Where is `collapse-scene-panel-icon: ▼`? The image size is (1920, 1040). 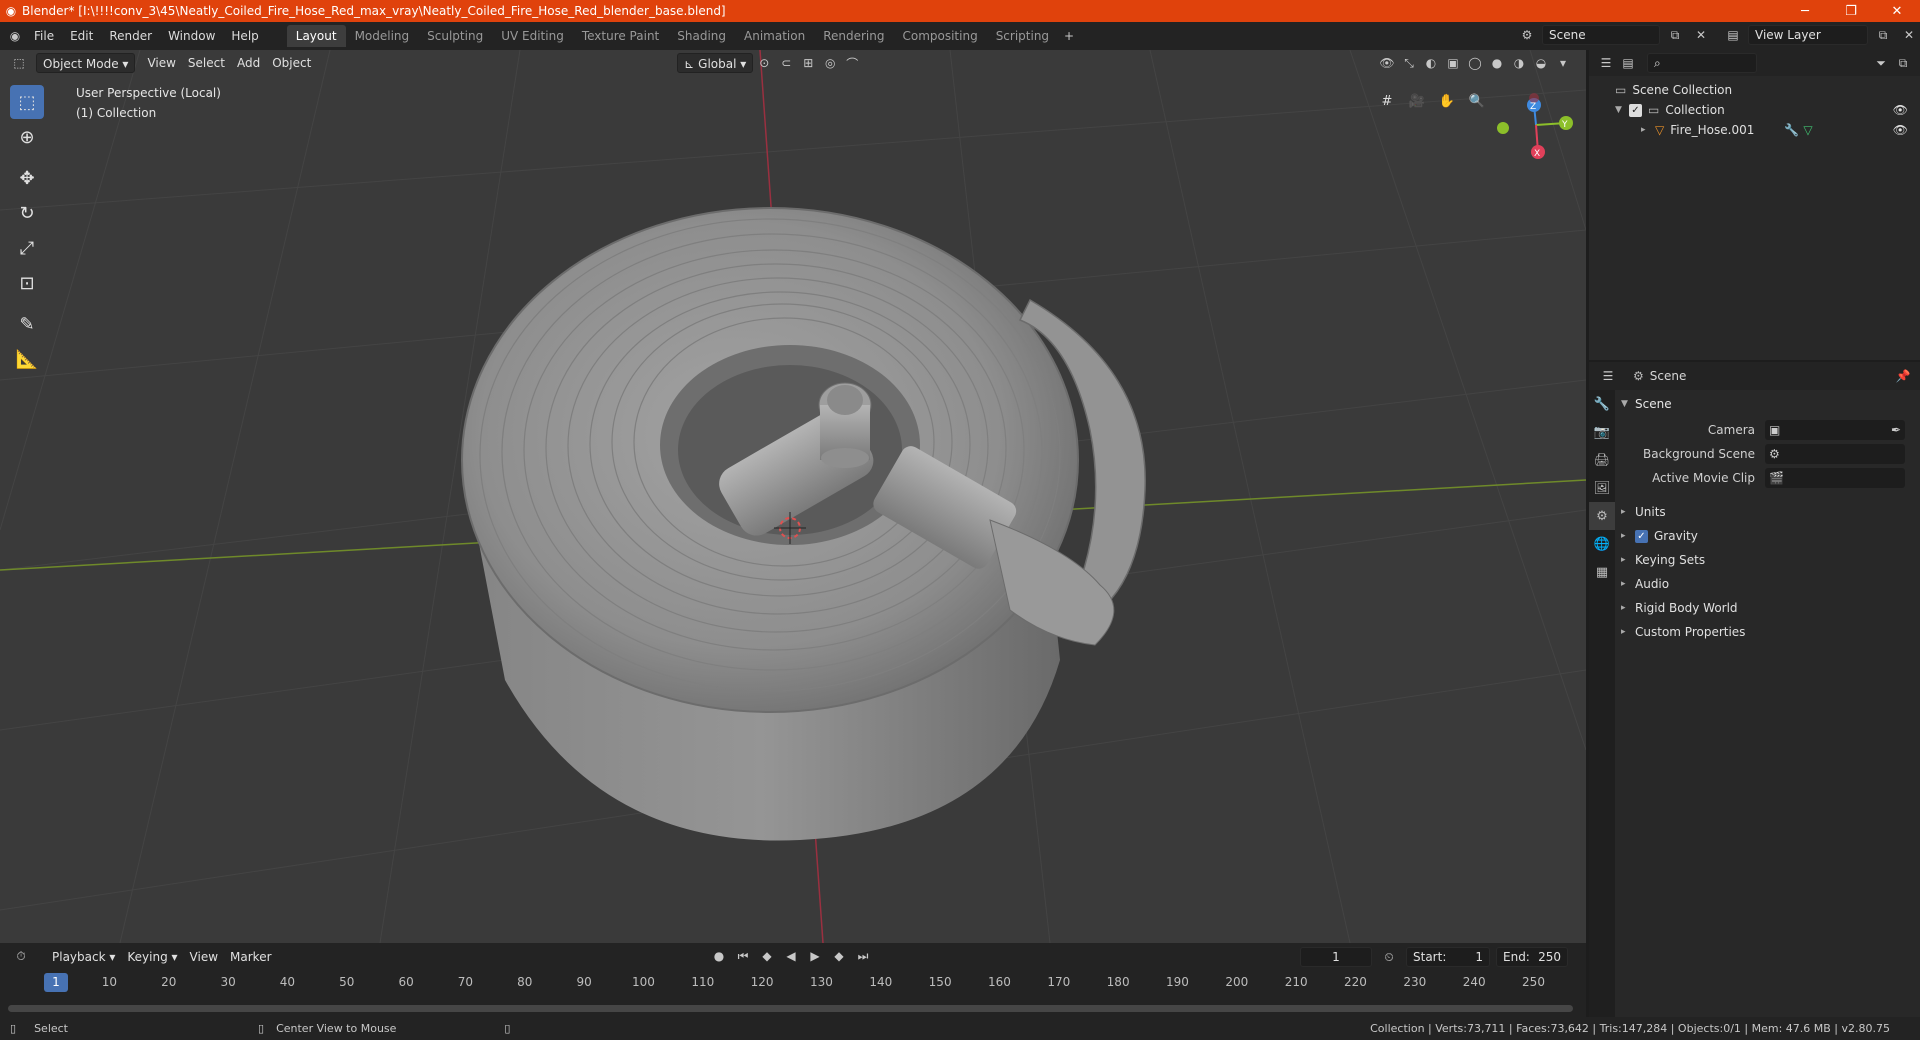 collapse-scene-panel-icon: ▼ is located at coordinates (1628, 404).